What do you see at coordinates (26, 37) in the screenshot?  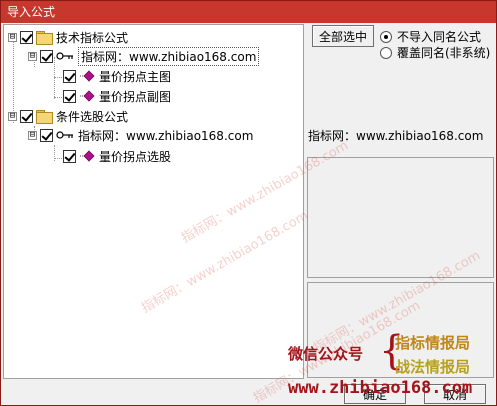 I see `indicator-group-checkbox` at bounding box center [26, 37].